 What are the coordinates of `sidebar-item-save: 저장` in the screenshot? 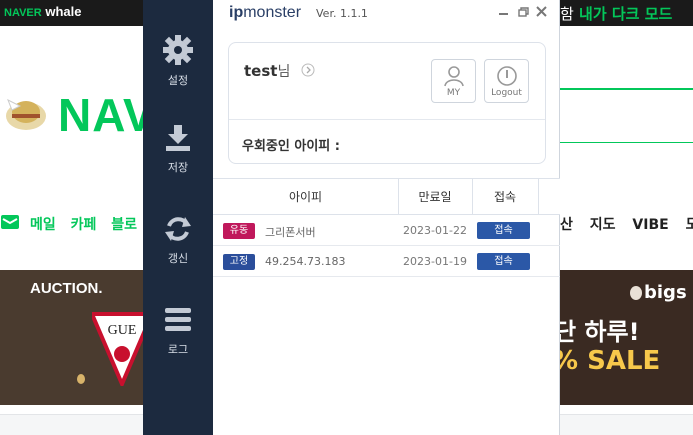 It's located at (178, 149).